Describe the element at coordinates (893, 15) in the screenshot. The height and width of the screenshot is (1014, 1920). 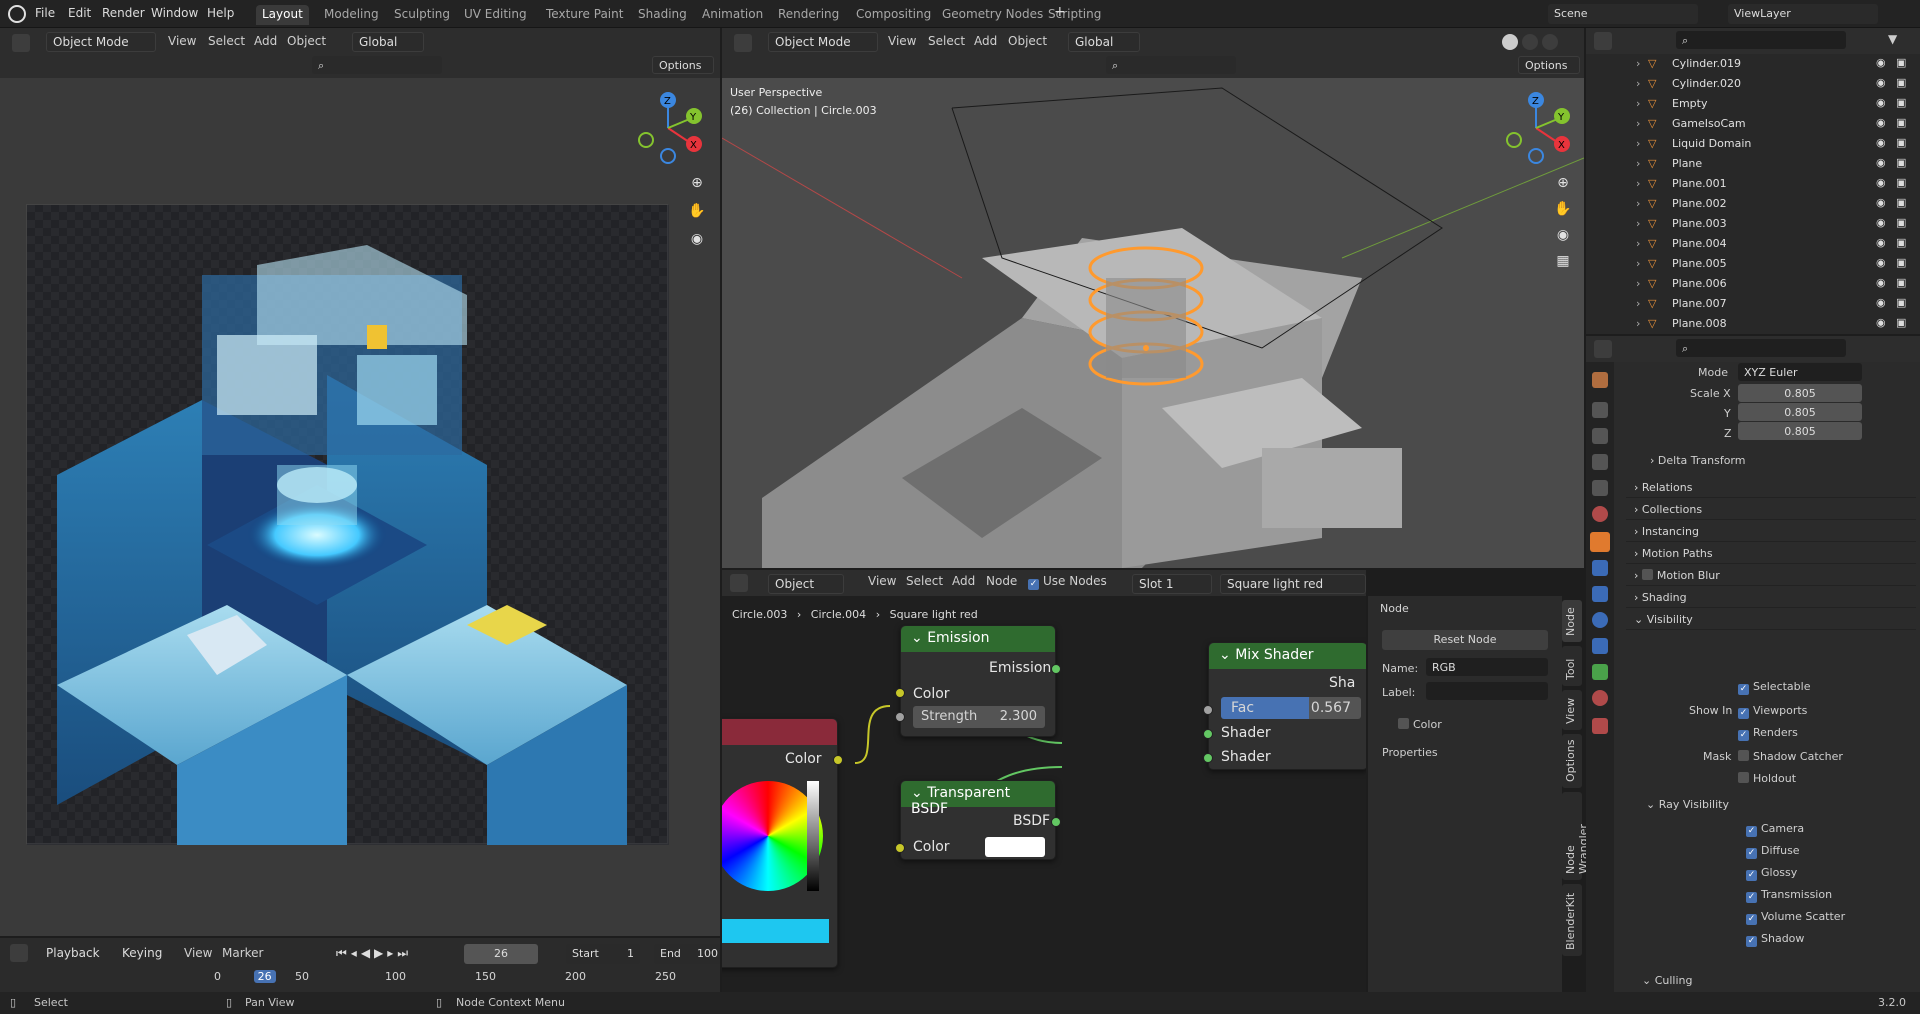
I see `workspace-tab-compositing: Compositing` at that location.